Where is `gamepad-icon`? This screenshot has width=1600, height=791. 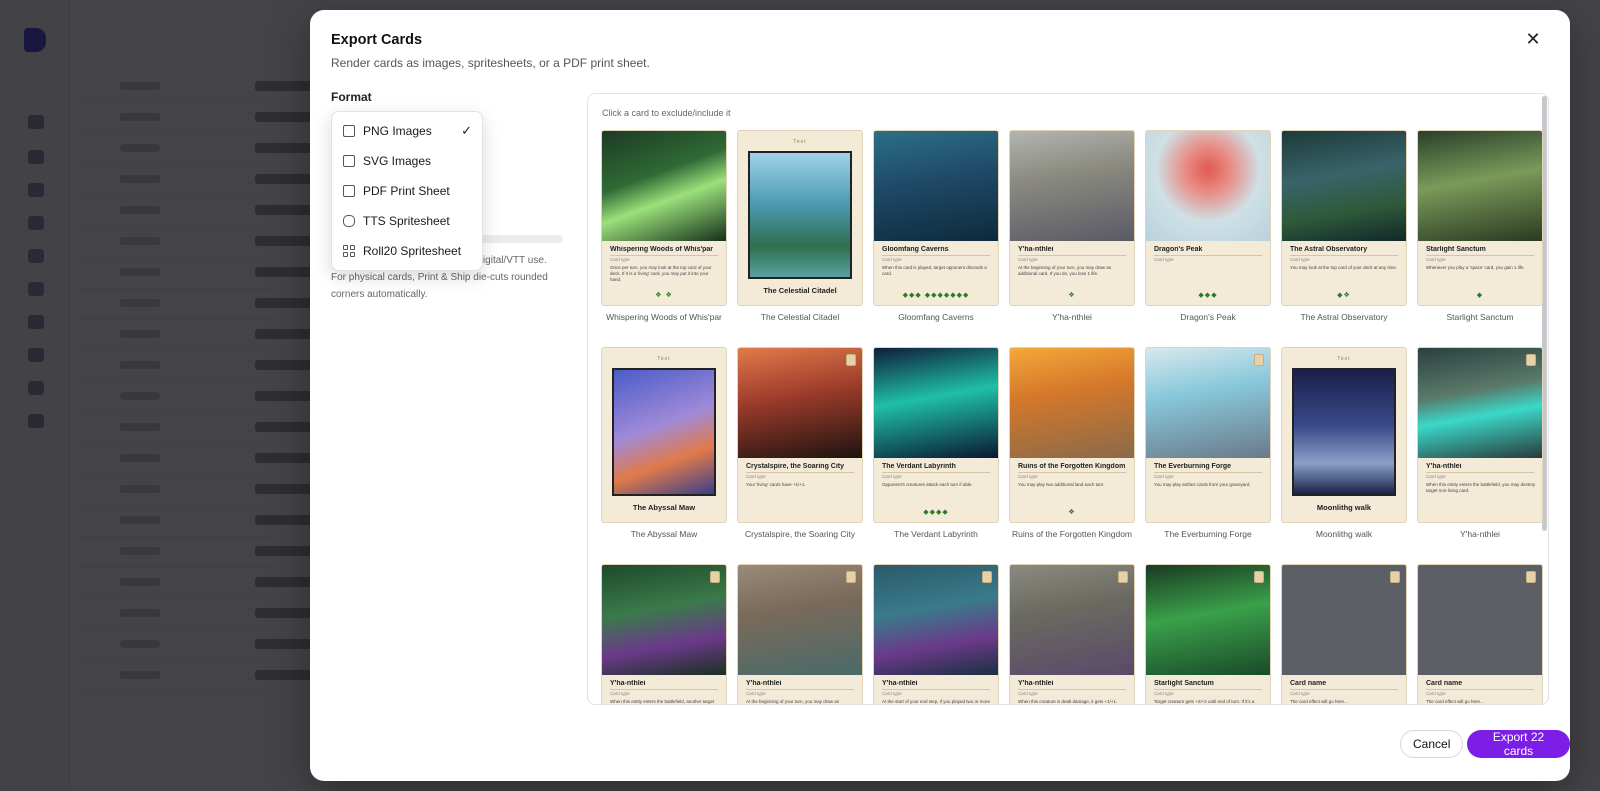
gamepad-icon is located at coordinates (349, 221).